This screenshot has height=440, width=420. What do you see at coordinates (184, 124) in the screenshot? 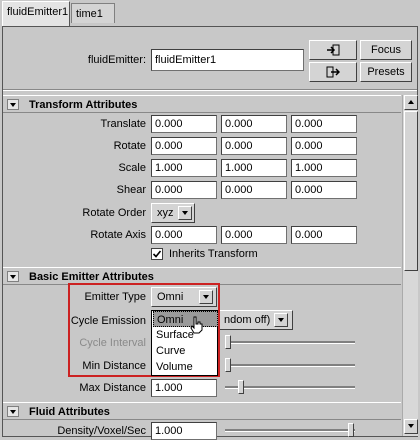
I see `translate-x-field: 0.000` at bounding box center [184, 124].